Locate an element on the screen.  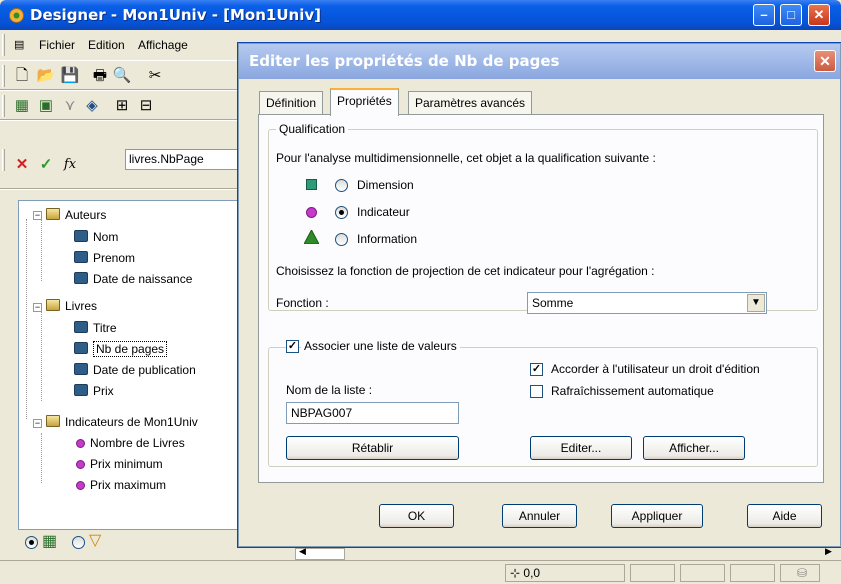
tree-object-titre: Titre is located at coordinates (95, 328).